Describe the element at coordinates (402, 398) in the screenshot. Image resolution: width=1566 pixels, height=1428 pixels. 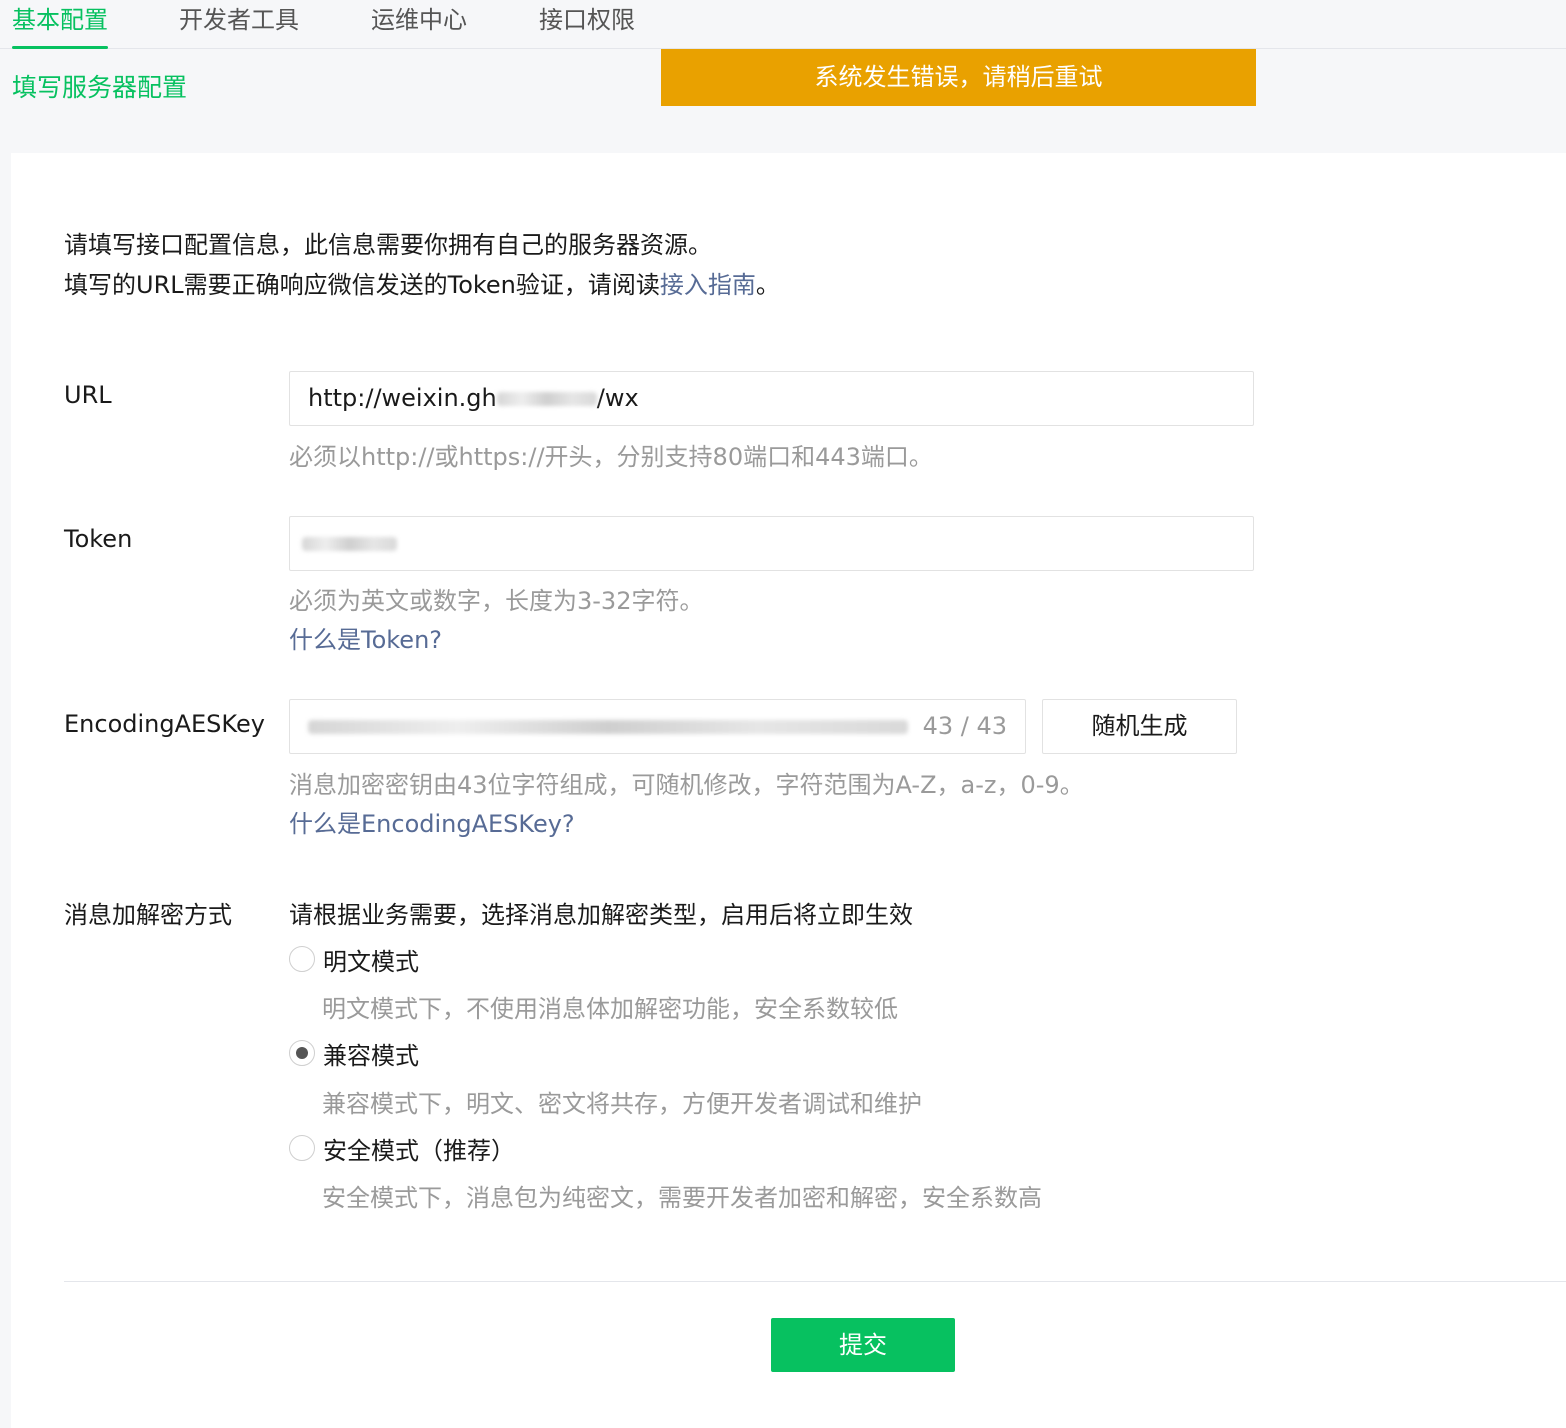
I see `url-value-prefix: http://weixin.gh` at that location.